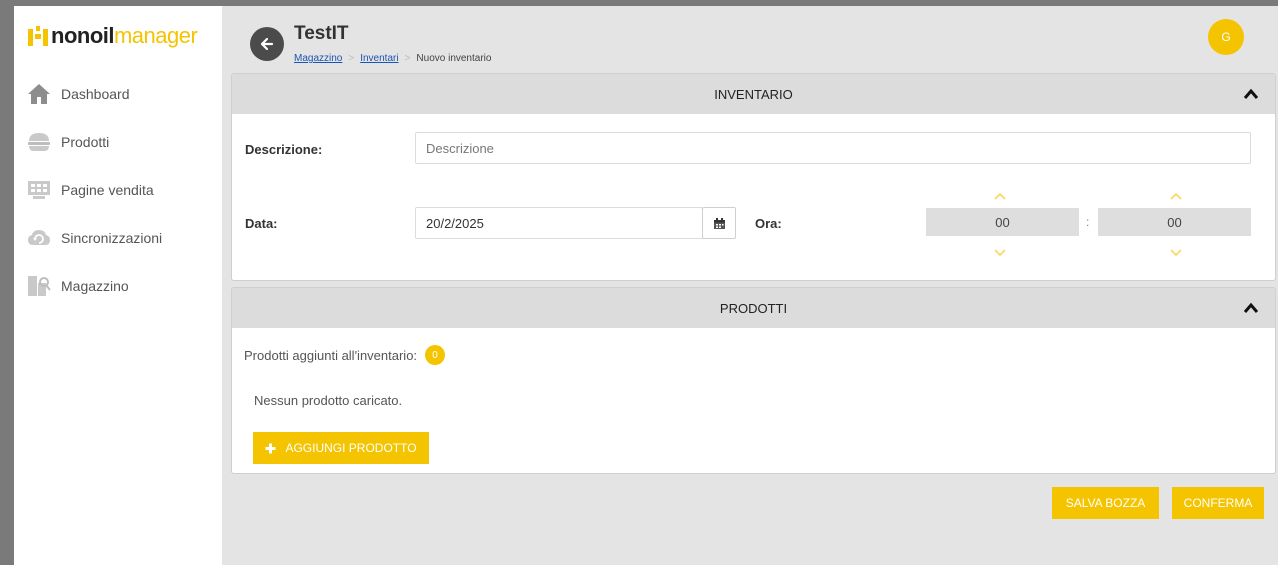 This screenshot has height=565, width=1278. Describe the element at coordinates (85, 142) in the screenshot. I see `sidebar-item-label: Prodotti` at that location.